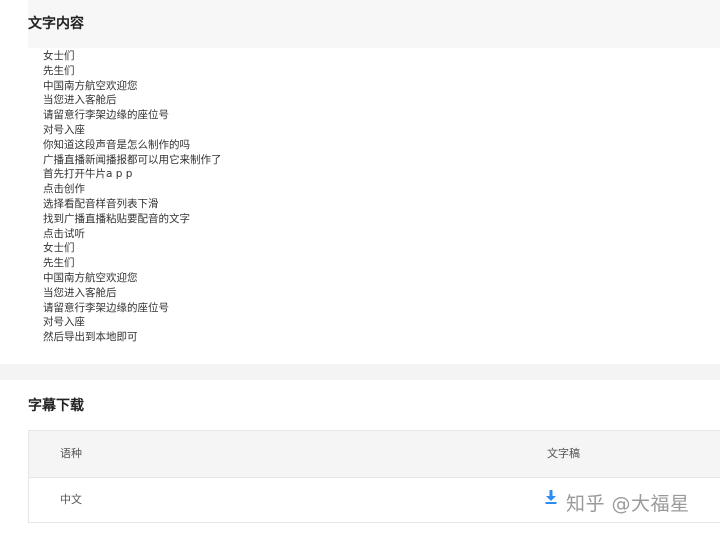 This screenshot has height=534, width=720. Describe the element at coordinates (116, 218) in the screenshot. I see `text-line: 找到广播直播粘贴要配音的文字` at that location.